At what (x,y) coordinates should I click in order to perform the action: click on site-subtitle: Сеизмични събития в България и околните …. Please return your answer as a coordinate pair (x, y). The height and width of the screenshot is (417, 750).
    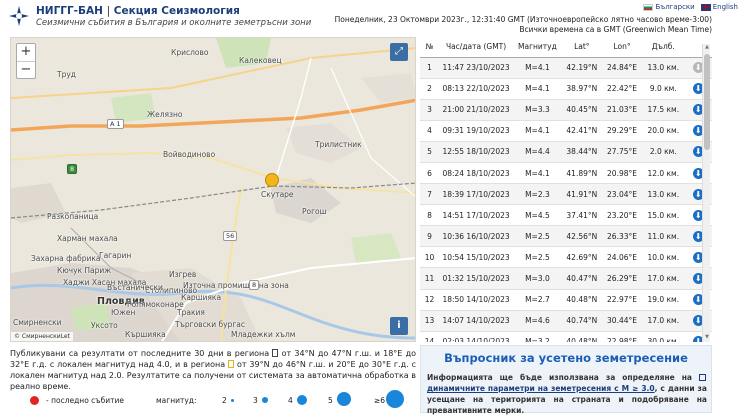
    Looking at the image, I should click on (174, 23).